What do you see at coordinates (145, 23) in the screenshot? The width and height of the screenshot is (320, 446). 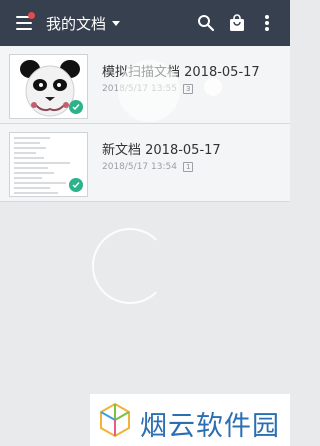 I see `top-app-bar: 我的文档` at bounding box center [145, 23].